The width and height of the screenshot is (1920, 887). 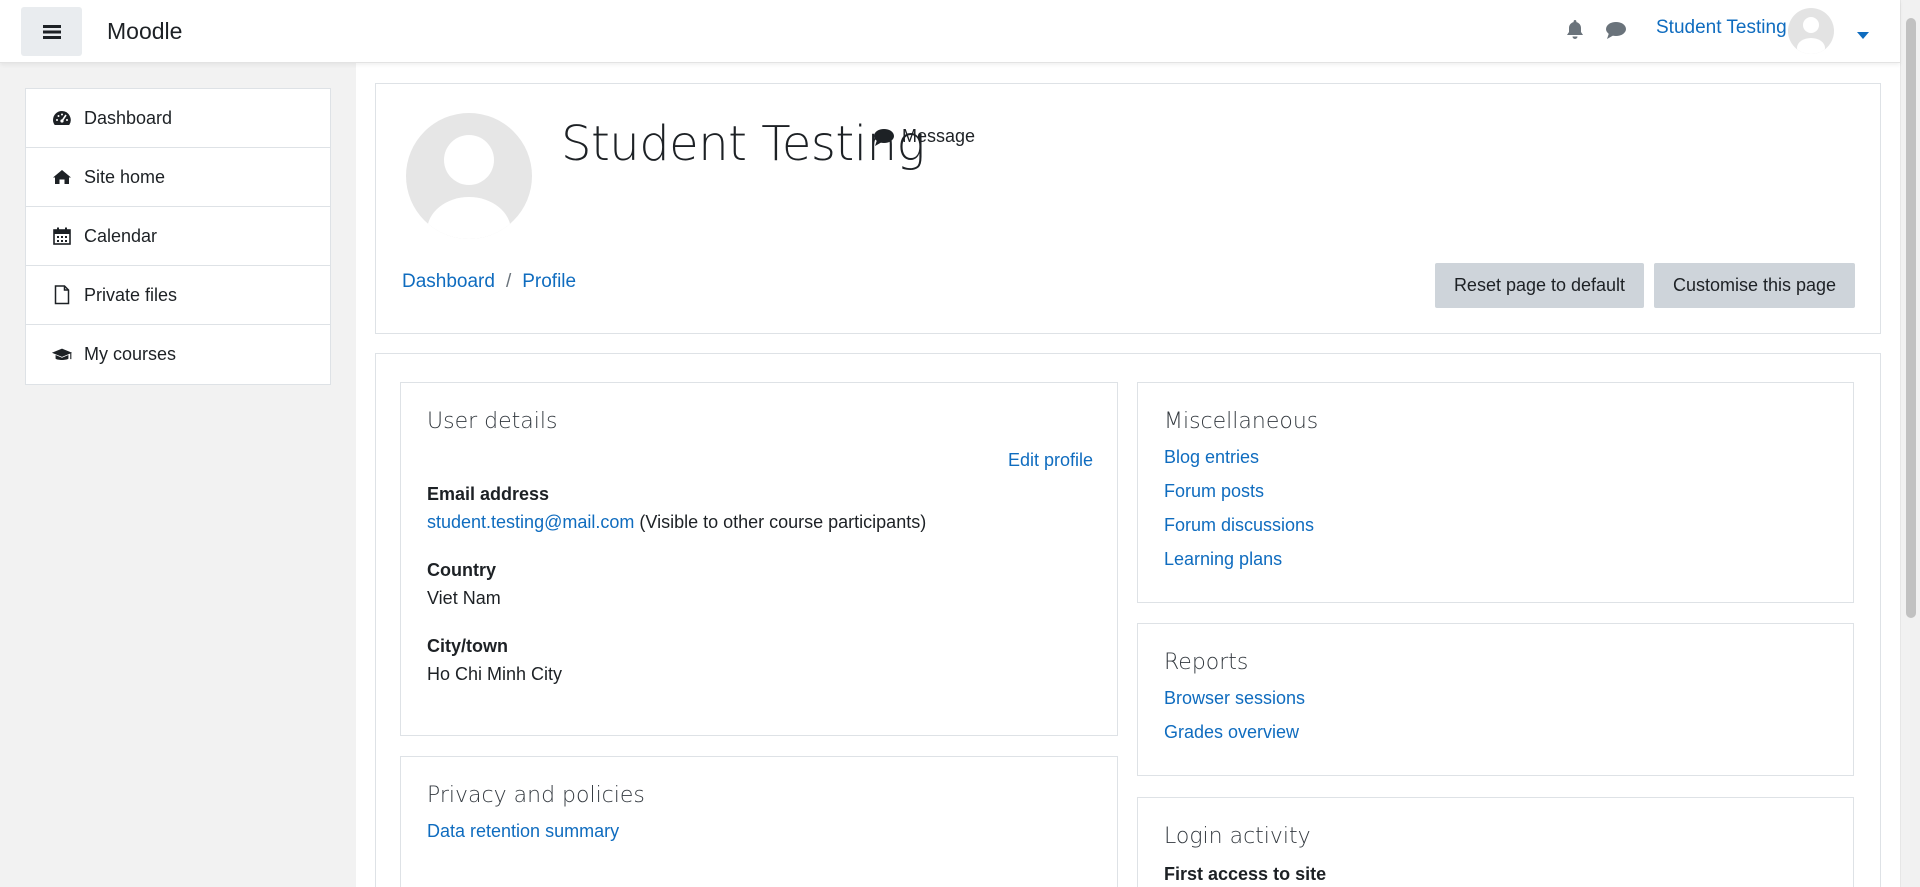 I want to click on notifications-button, so click(x=1575, y=32).